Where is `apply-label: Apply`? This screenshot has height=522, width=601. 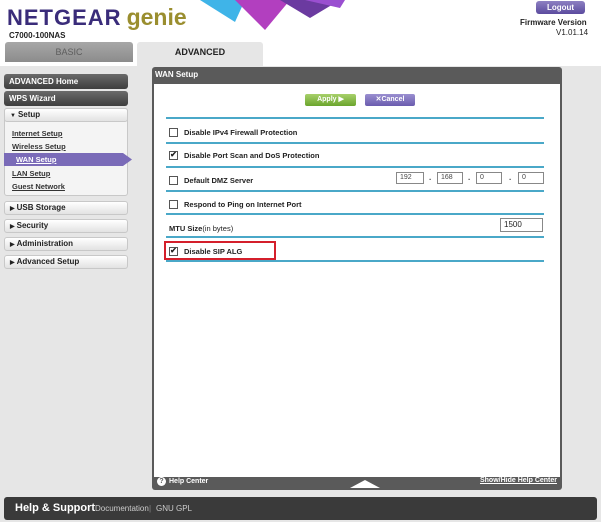 apply-label: Apply is located at coordinates (327, 99).